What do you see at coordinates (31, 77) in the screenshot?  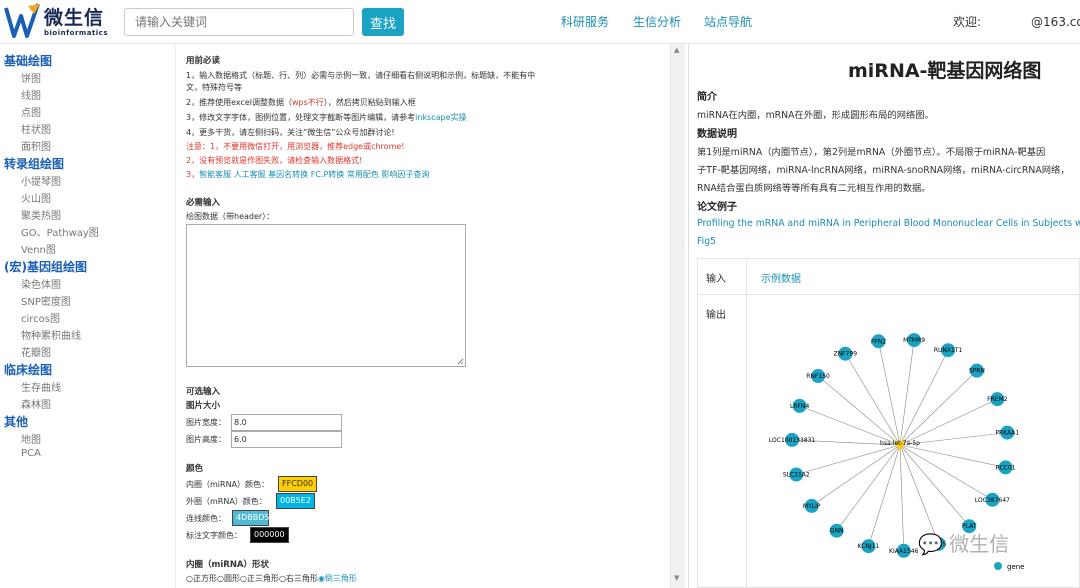 I see `sidebar-item-0-0: 饼图` at bounding box center [31, 77].